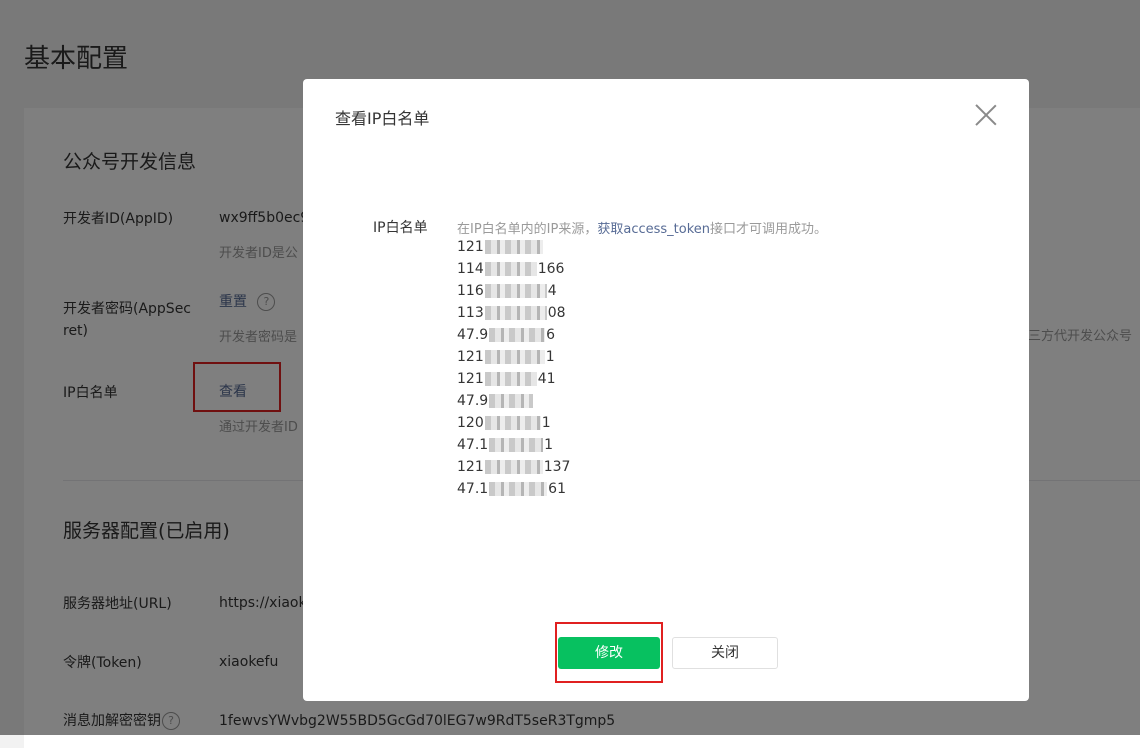  What do you see at coordinates (546, 379) in the screenshot?
I see `ip-suffix: 41` at bounding box center [546, 379].